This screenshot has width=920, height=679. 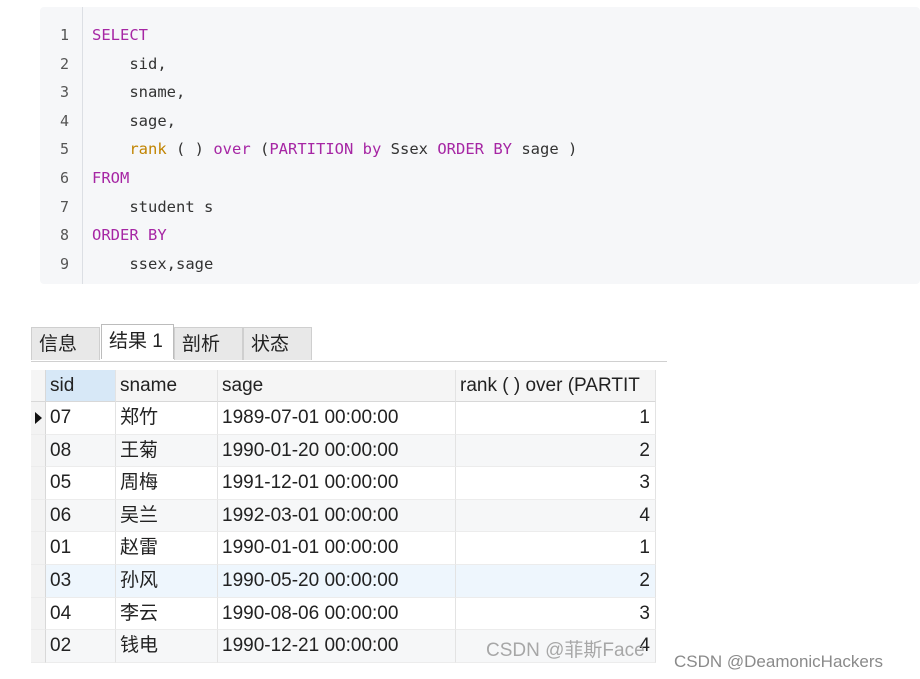 I want to click on cell-sid: 04, so click(x=81, y=614).